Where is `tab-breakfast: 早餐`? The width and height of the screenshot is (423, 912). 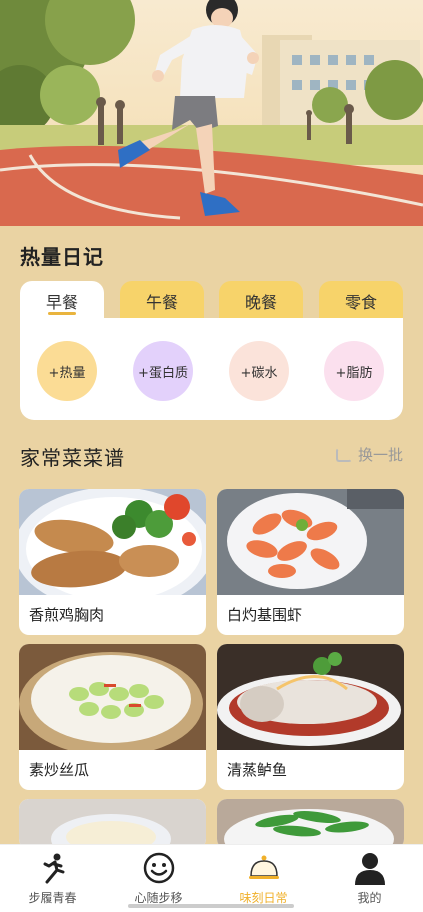 tab-breakfast: 早餐 is located at coordinates (62, 301).